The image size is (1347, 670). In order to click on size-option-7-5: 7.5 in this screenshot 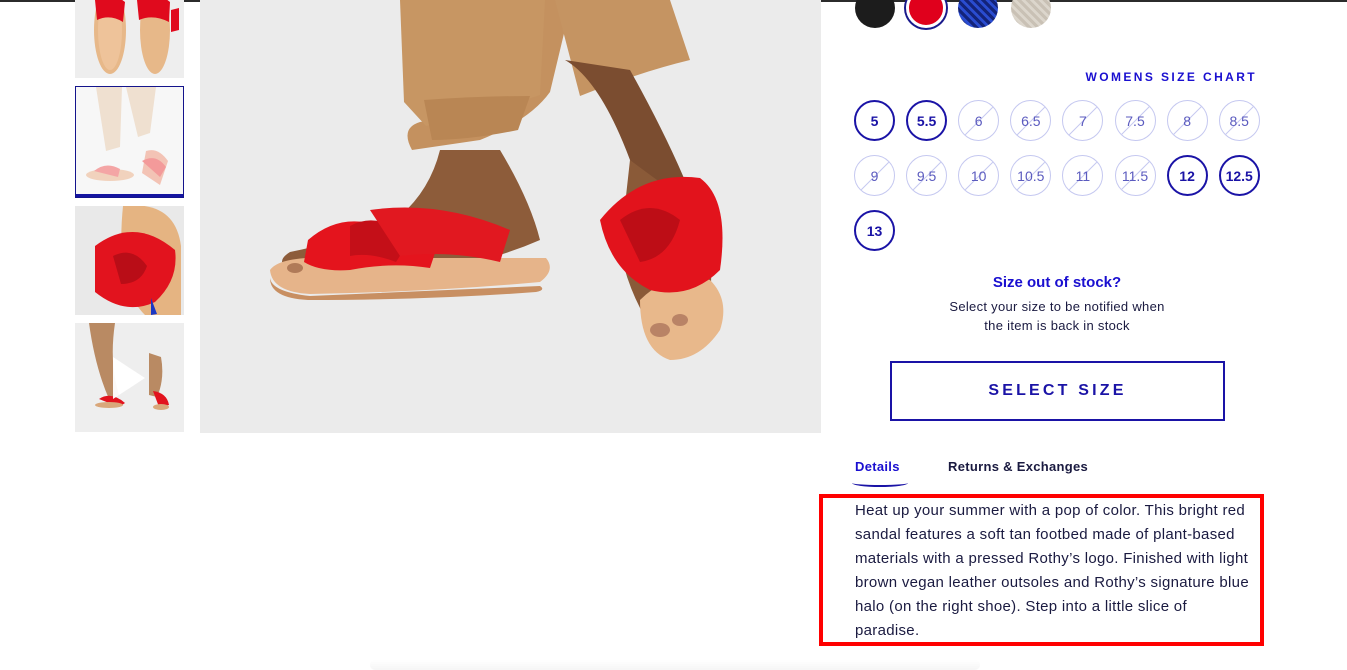, I will do `click(1135, 120)`.